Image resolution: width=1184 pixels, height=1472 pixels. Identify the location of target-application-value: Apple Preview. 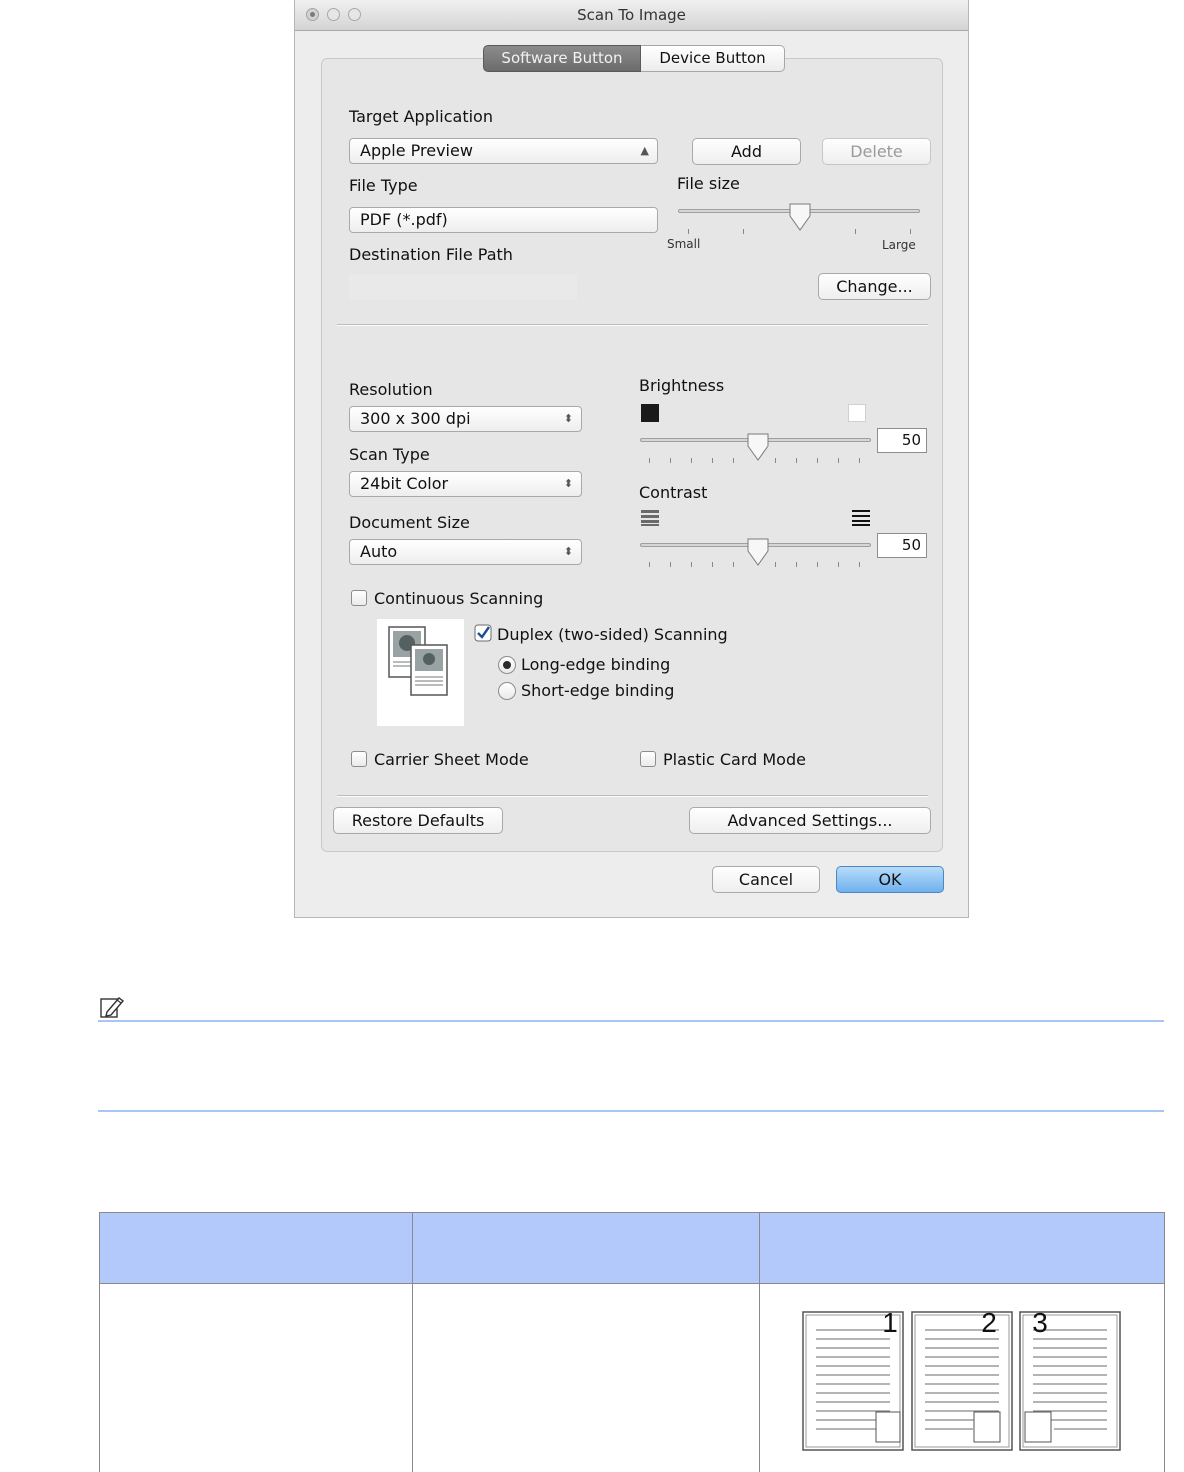
(416, 150).